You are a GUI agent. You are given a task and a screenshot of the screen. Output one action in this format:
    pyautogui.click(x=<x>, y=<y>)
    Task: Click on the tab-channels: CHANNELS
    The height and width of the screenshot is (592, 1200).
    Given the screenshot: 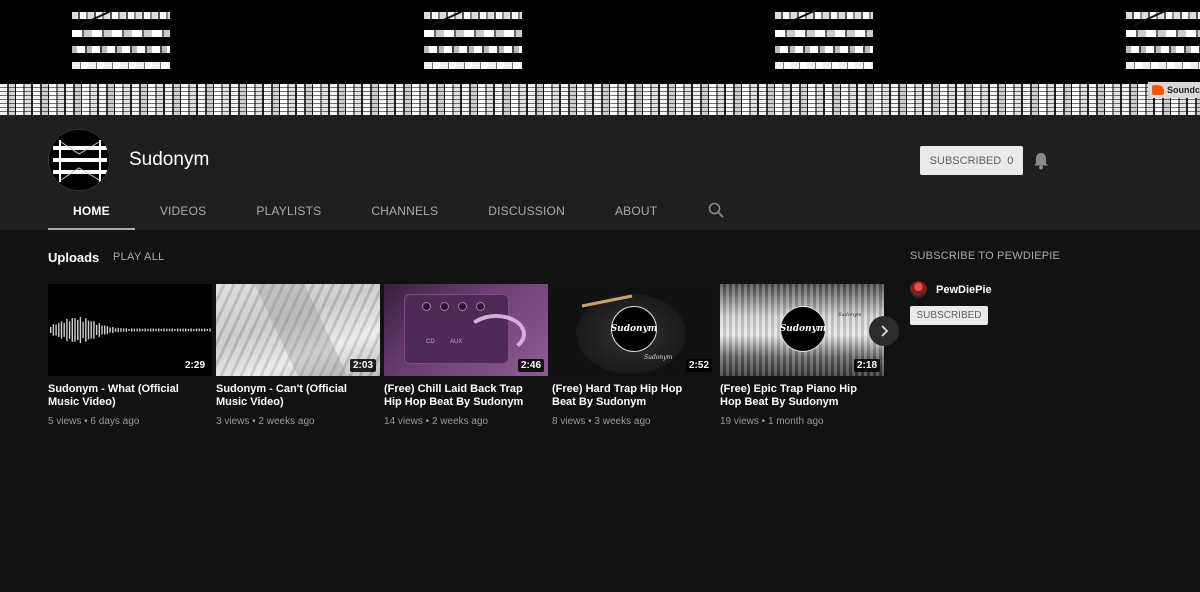 What is the action you would take?
    pyautogui.click(x=404, y=213)
    